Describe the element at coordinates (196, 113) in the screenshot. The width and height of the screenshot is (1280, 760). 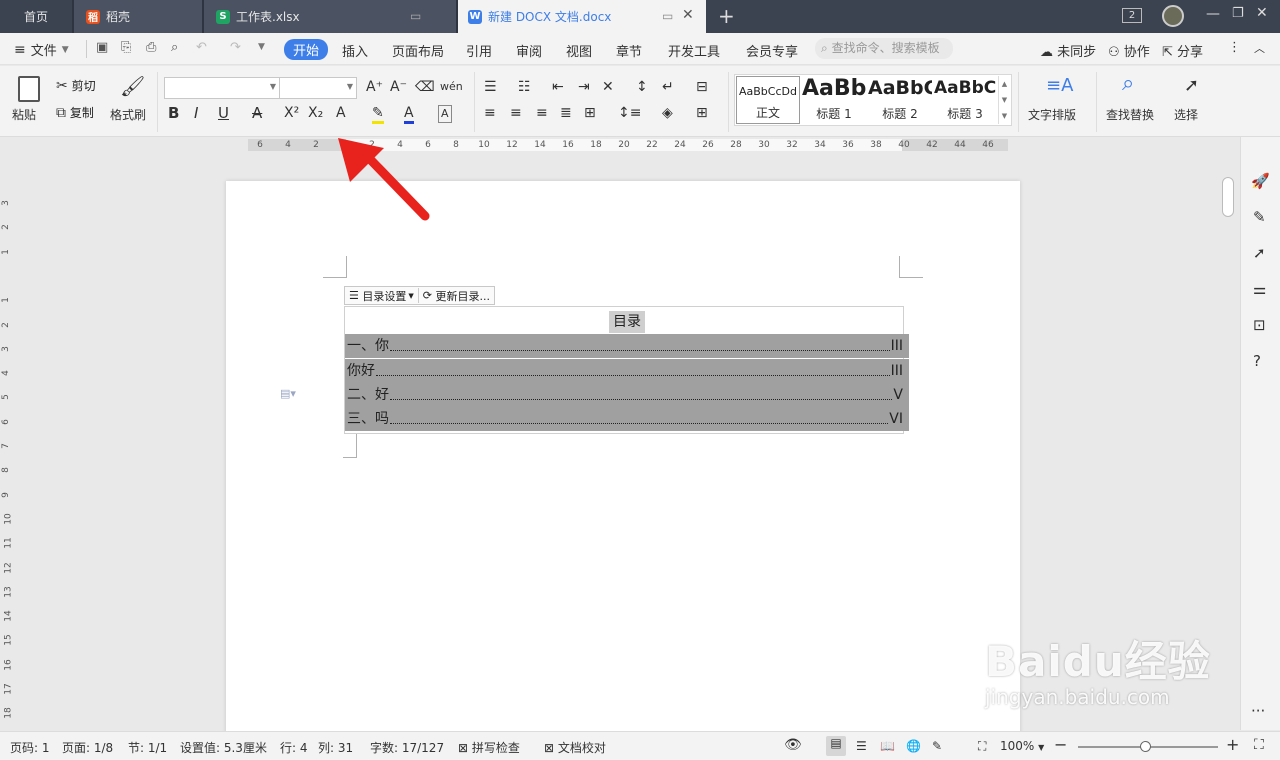
I see `italic-icon: I` at that location.